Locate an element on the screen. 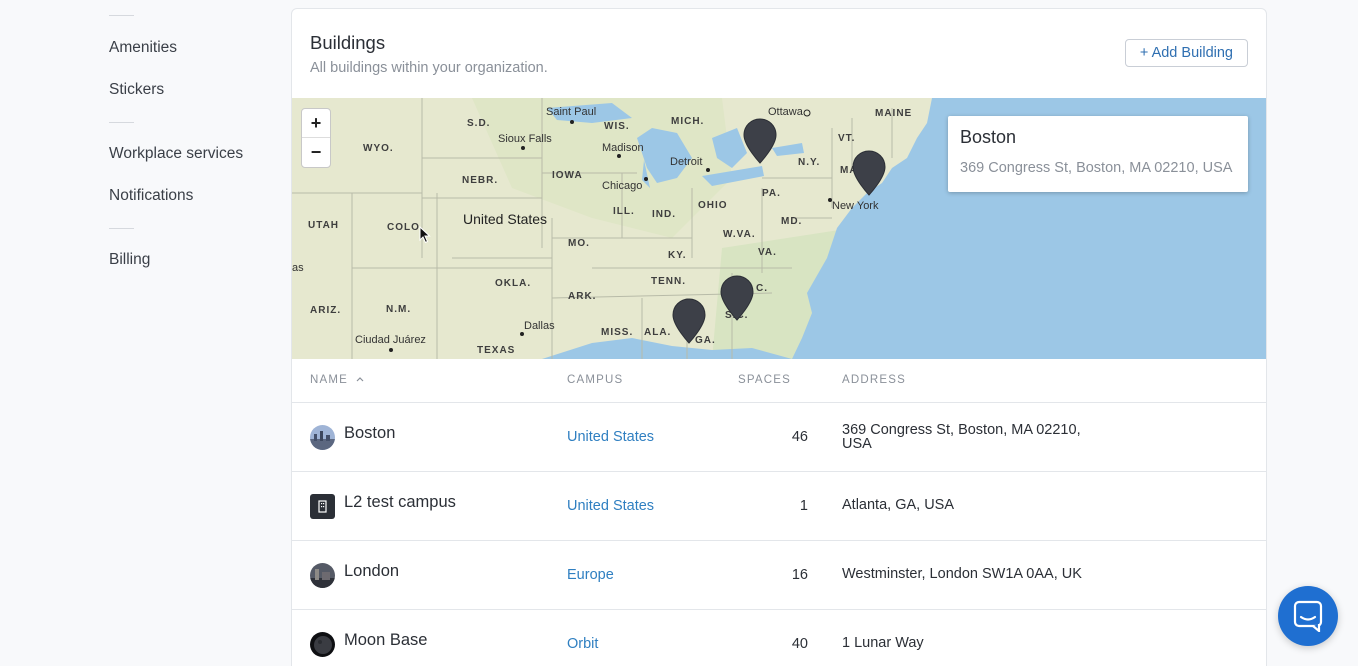 The height and width of the screenshot is (666, 1358). building-address: 369 Congress St, Boston, MA 02210, USA is located at coordinates (961, 437).